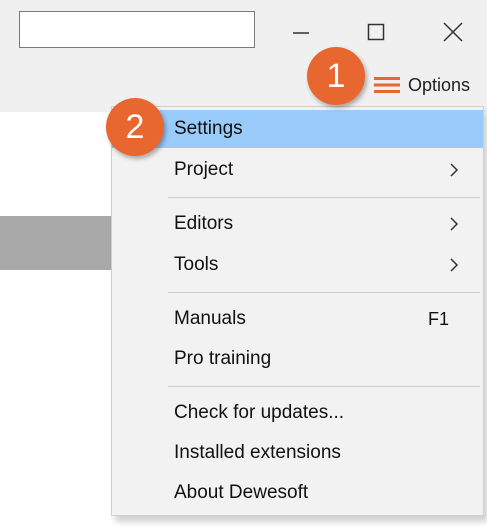  What do you see at coordinates (387, 85) in the screenshot?
I see `hamburger-icon` at bounding box center [387, 85].